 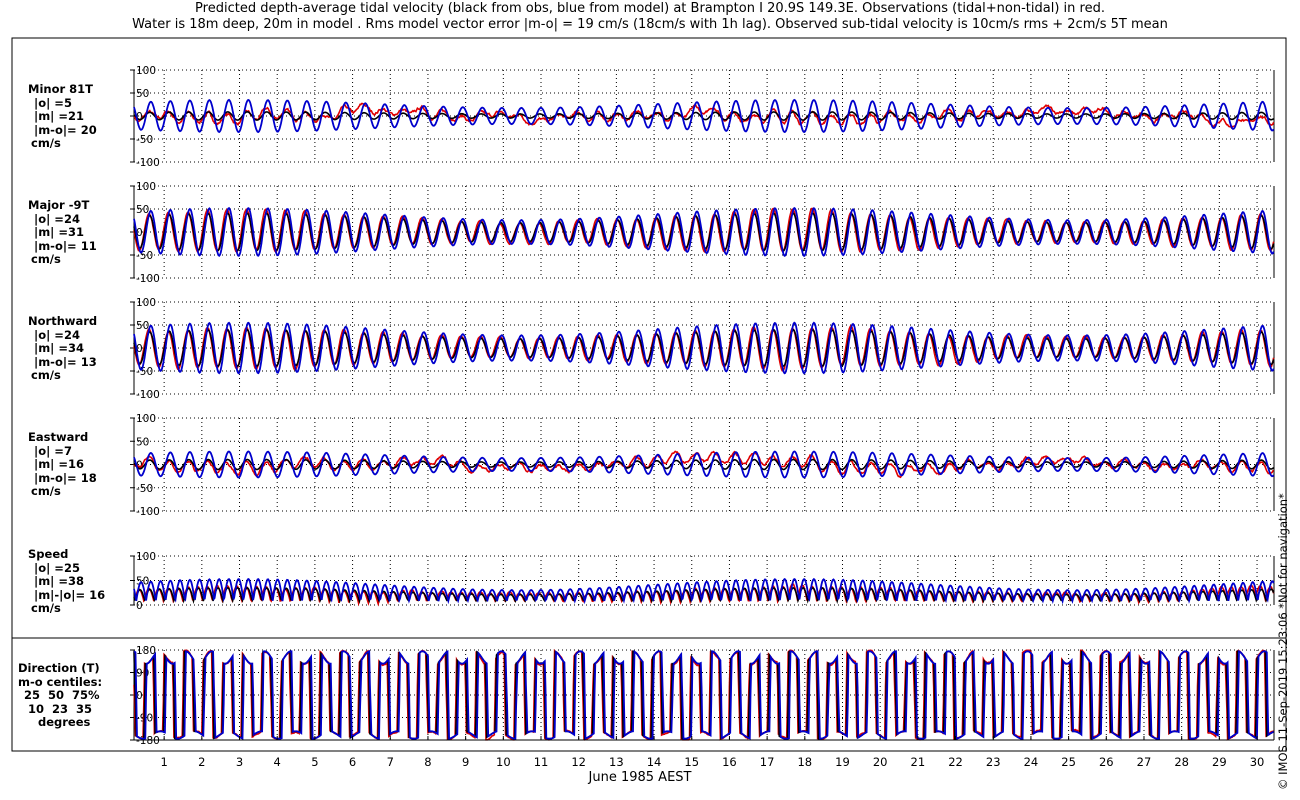 I want to click on panel-label-line: |m| =21, so click(x=59, y=116).